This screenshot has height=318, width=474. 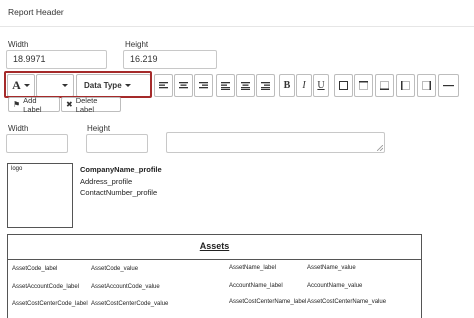 I want to click on company-name: CompanyName_profile, so click(x=121, y=169).